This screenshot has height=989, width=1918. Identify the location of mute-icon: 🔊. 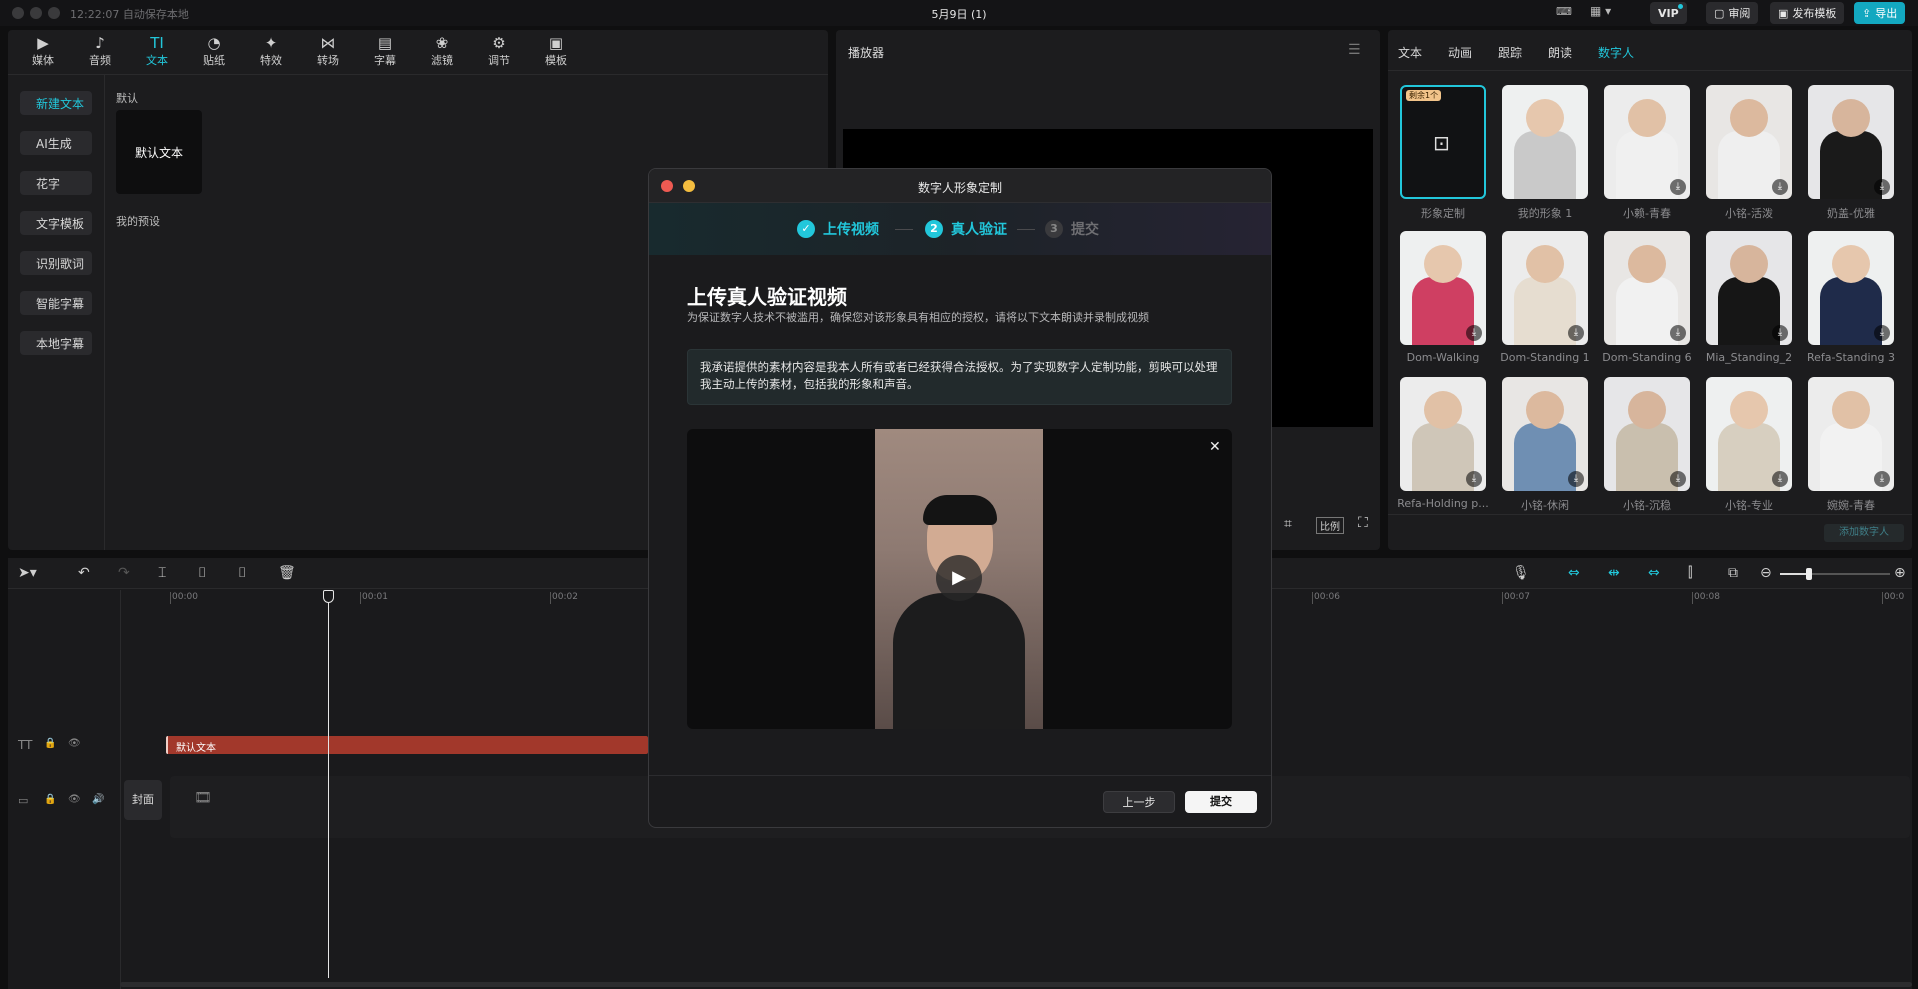
(98, 799).